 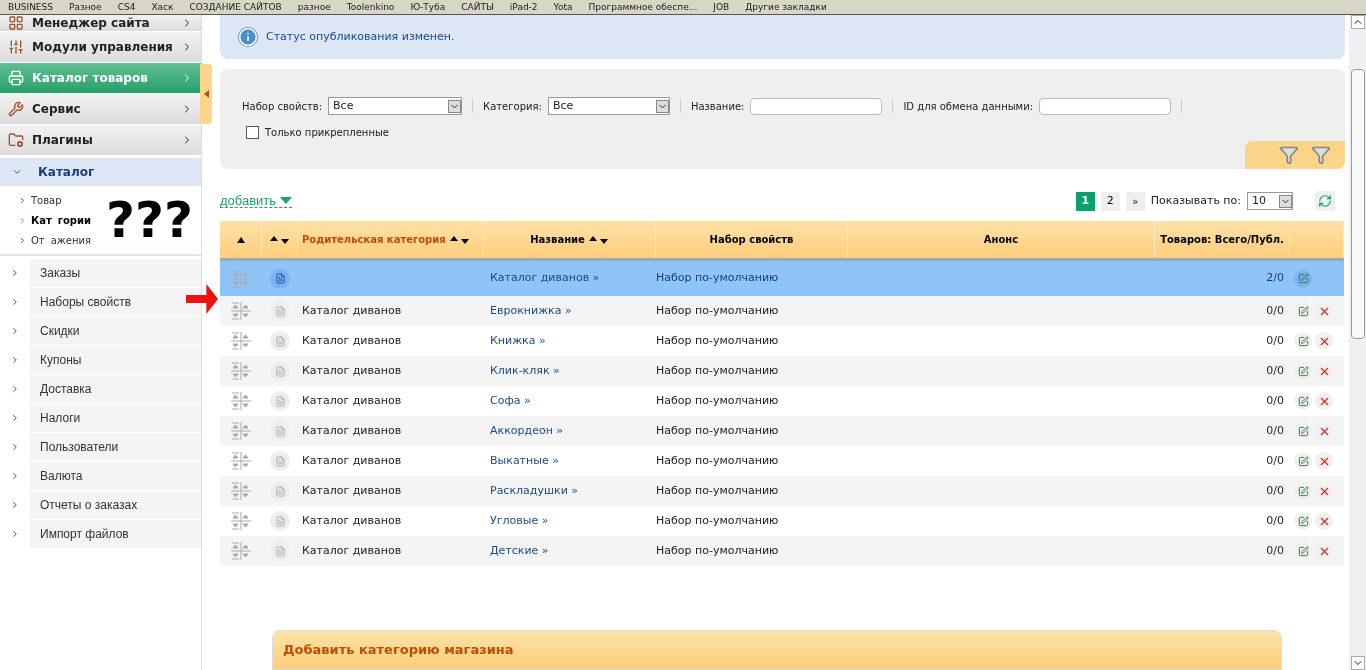 What do you see at coordinates (286, 200) in the screenshot?
I see `caret-icon` at bounding box center [286, 200].